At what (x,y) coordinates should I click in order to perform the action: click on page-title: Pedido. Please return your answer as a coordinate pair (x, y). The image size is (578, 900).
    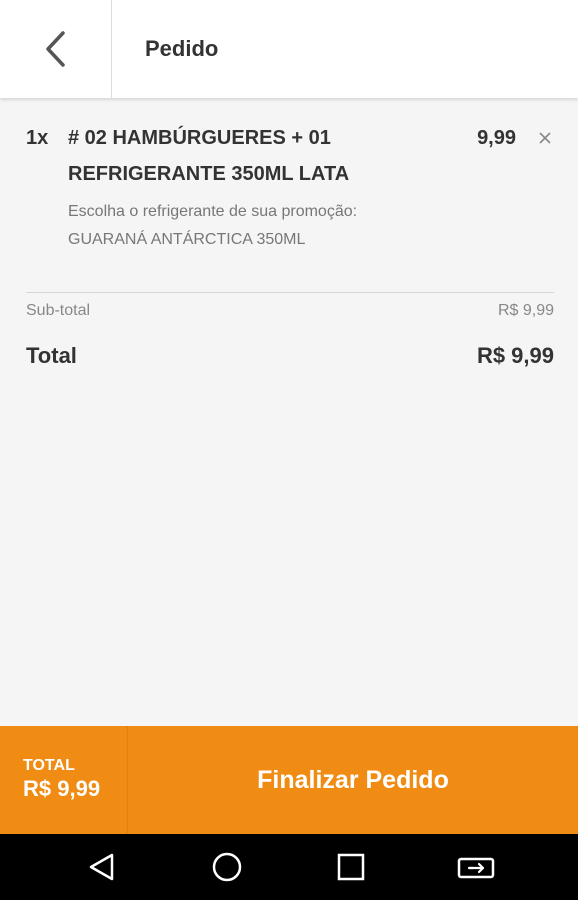
    Looking at the image, I should click on (182, 48).